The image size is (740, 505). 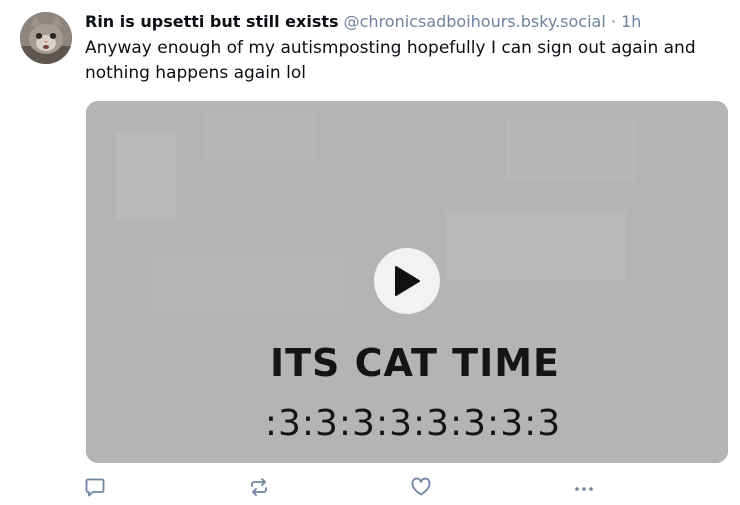 I want to click on author-handle: @chronicsadboihours.bsky.social, so click(x=475, y=21).